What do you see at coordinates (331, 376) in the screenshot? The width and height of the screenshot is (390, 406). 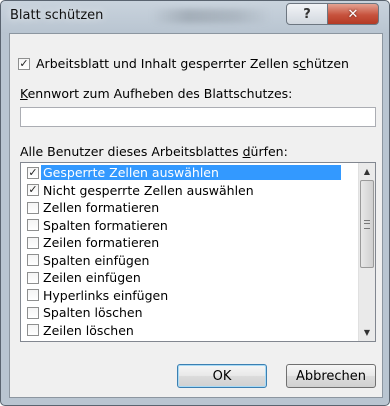 I see `cancel-button: Abbrechen` at bounding box center [331, 376].